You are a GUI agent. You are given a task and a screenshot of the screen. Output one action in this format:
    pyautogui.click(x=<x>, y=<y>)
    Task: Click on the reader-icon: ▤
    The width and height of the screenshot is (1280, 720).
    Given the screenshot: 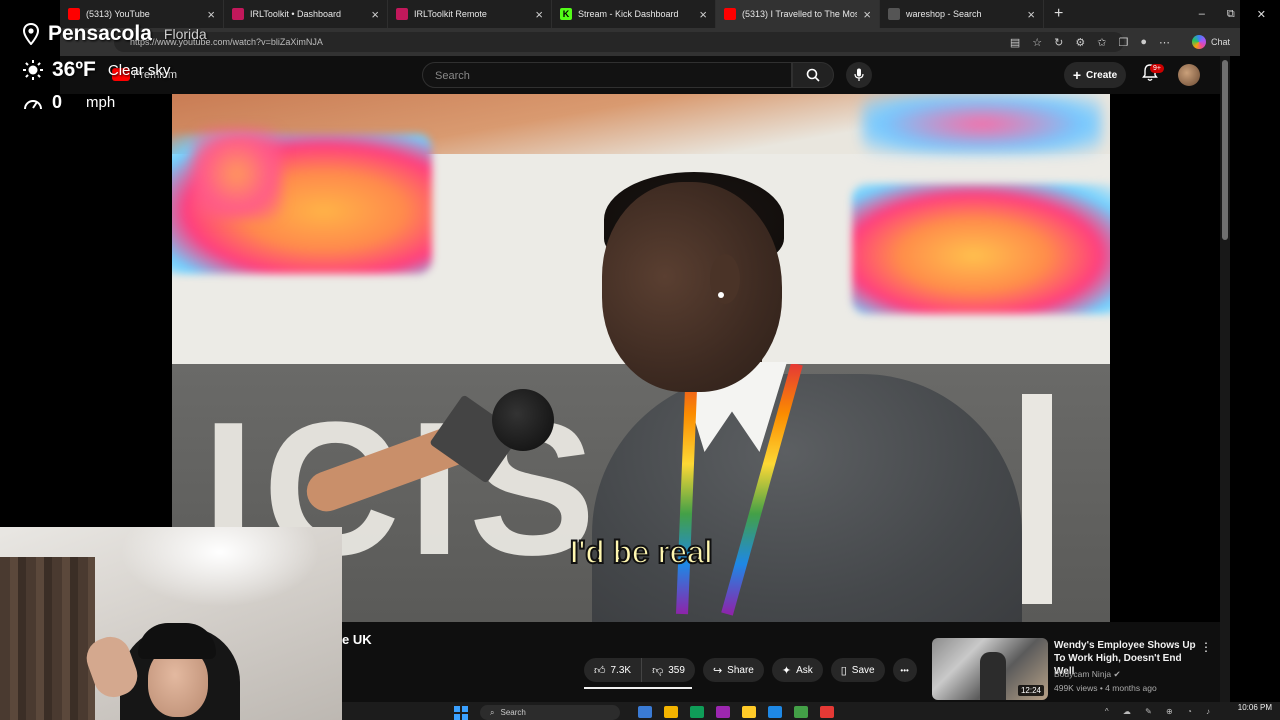 What is the action you would take?
    pyautogui.click(x=1015, y=42)
    